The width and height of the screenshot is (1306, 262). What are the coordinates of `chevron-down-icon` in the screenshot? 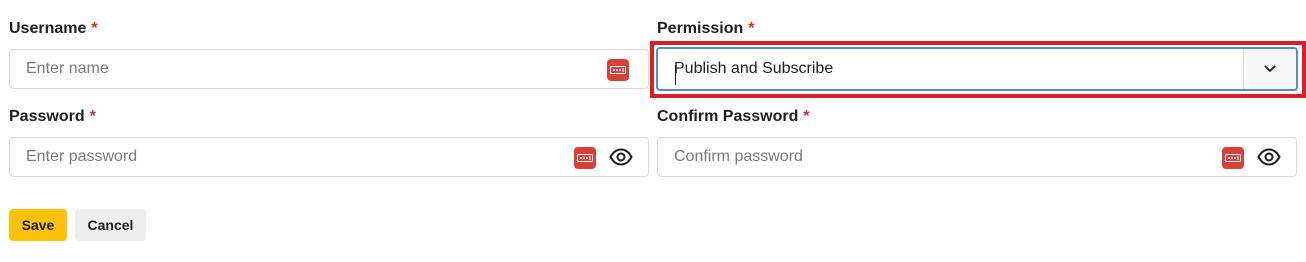 It's located at (1270, 68).